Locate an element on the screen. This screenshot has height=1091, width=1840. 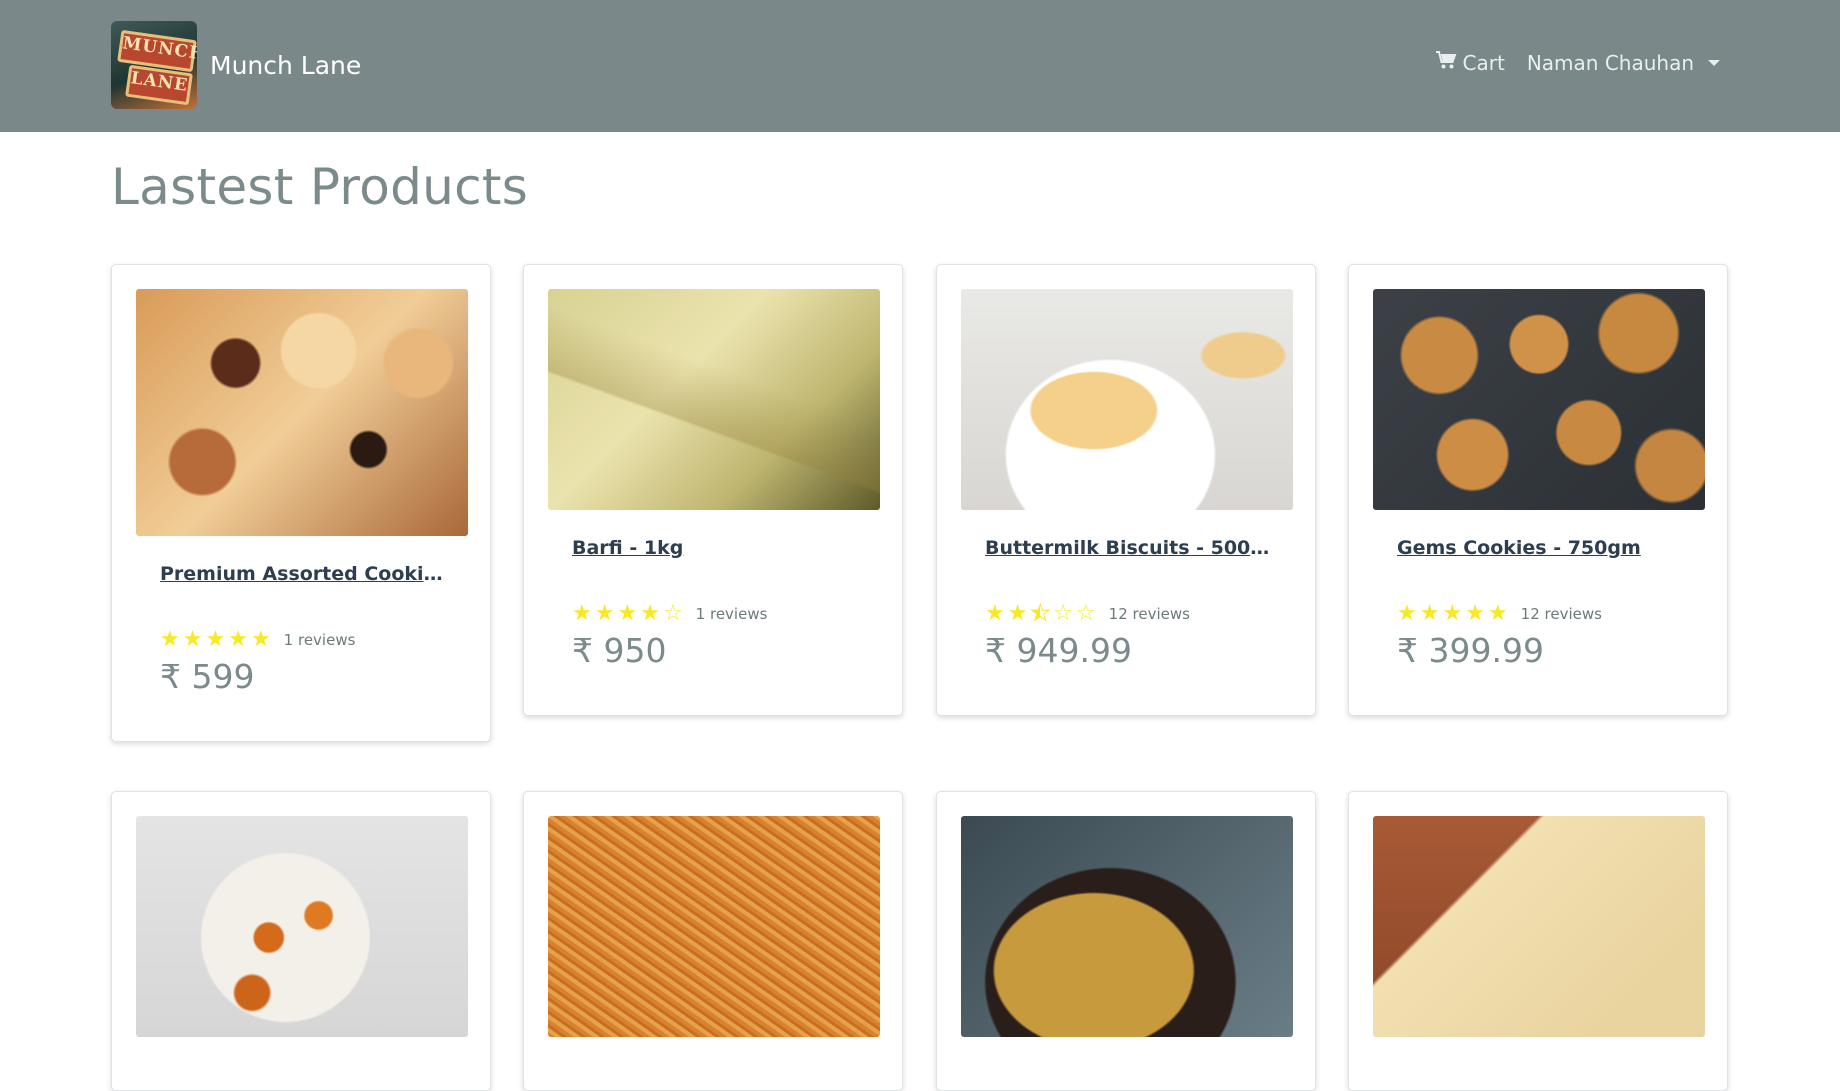
product-title-link: Buttermilk Biscuits - 500gm is located at coordinates (1130, 548).